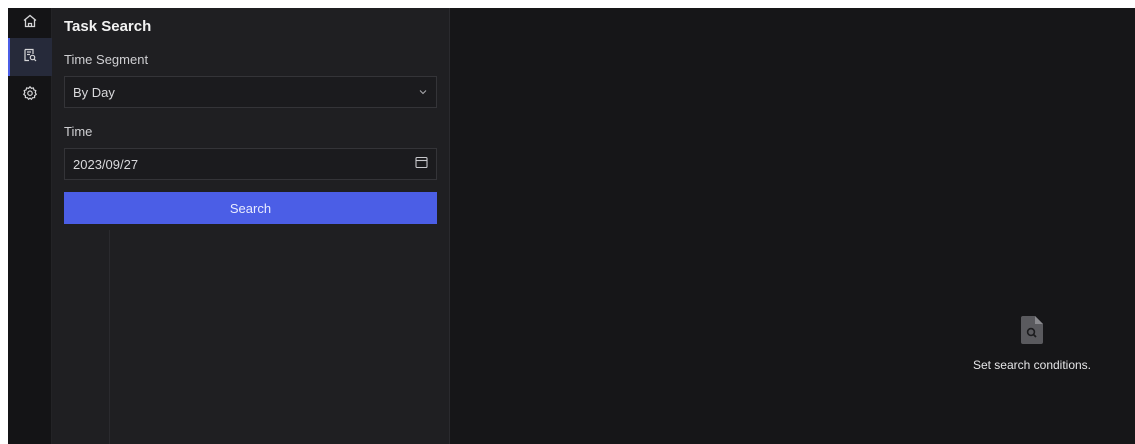 The width and height of the screenshot is (1135, 444). I want to click on gear-icon, so click(30, 95).